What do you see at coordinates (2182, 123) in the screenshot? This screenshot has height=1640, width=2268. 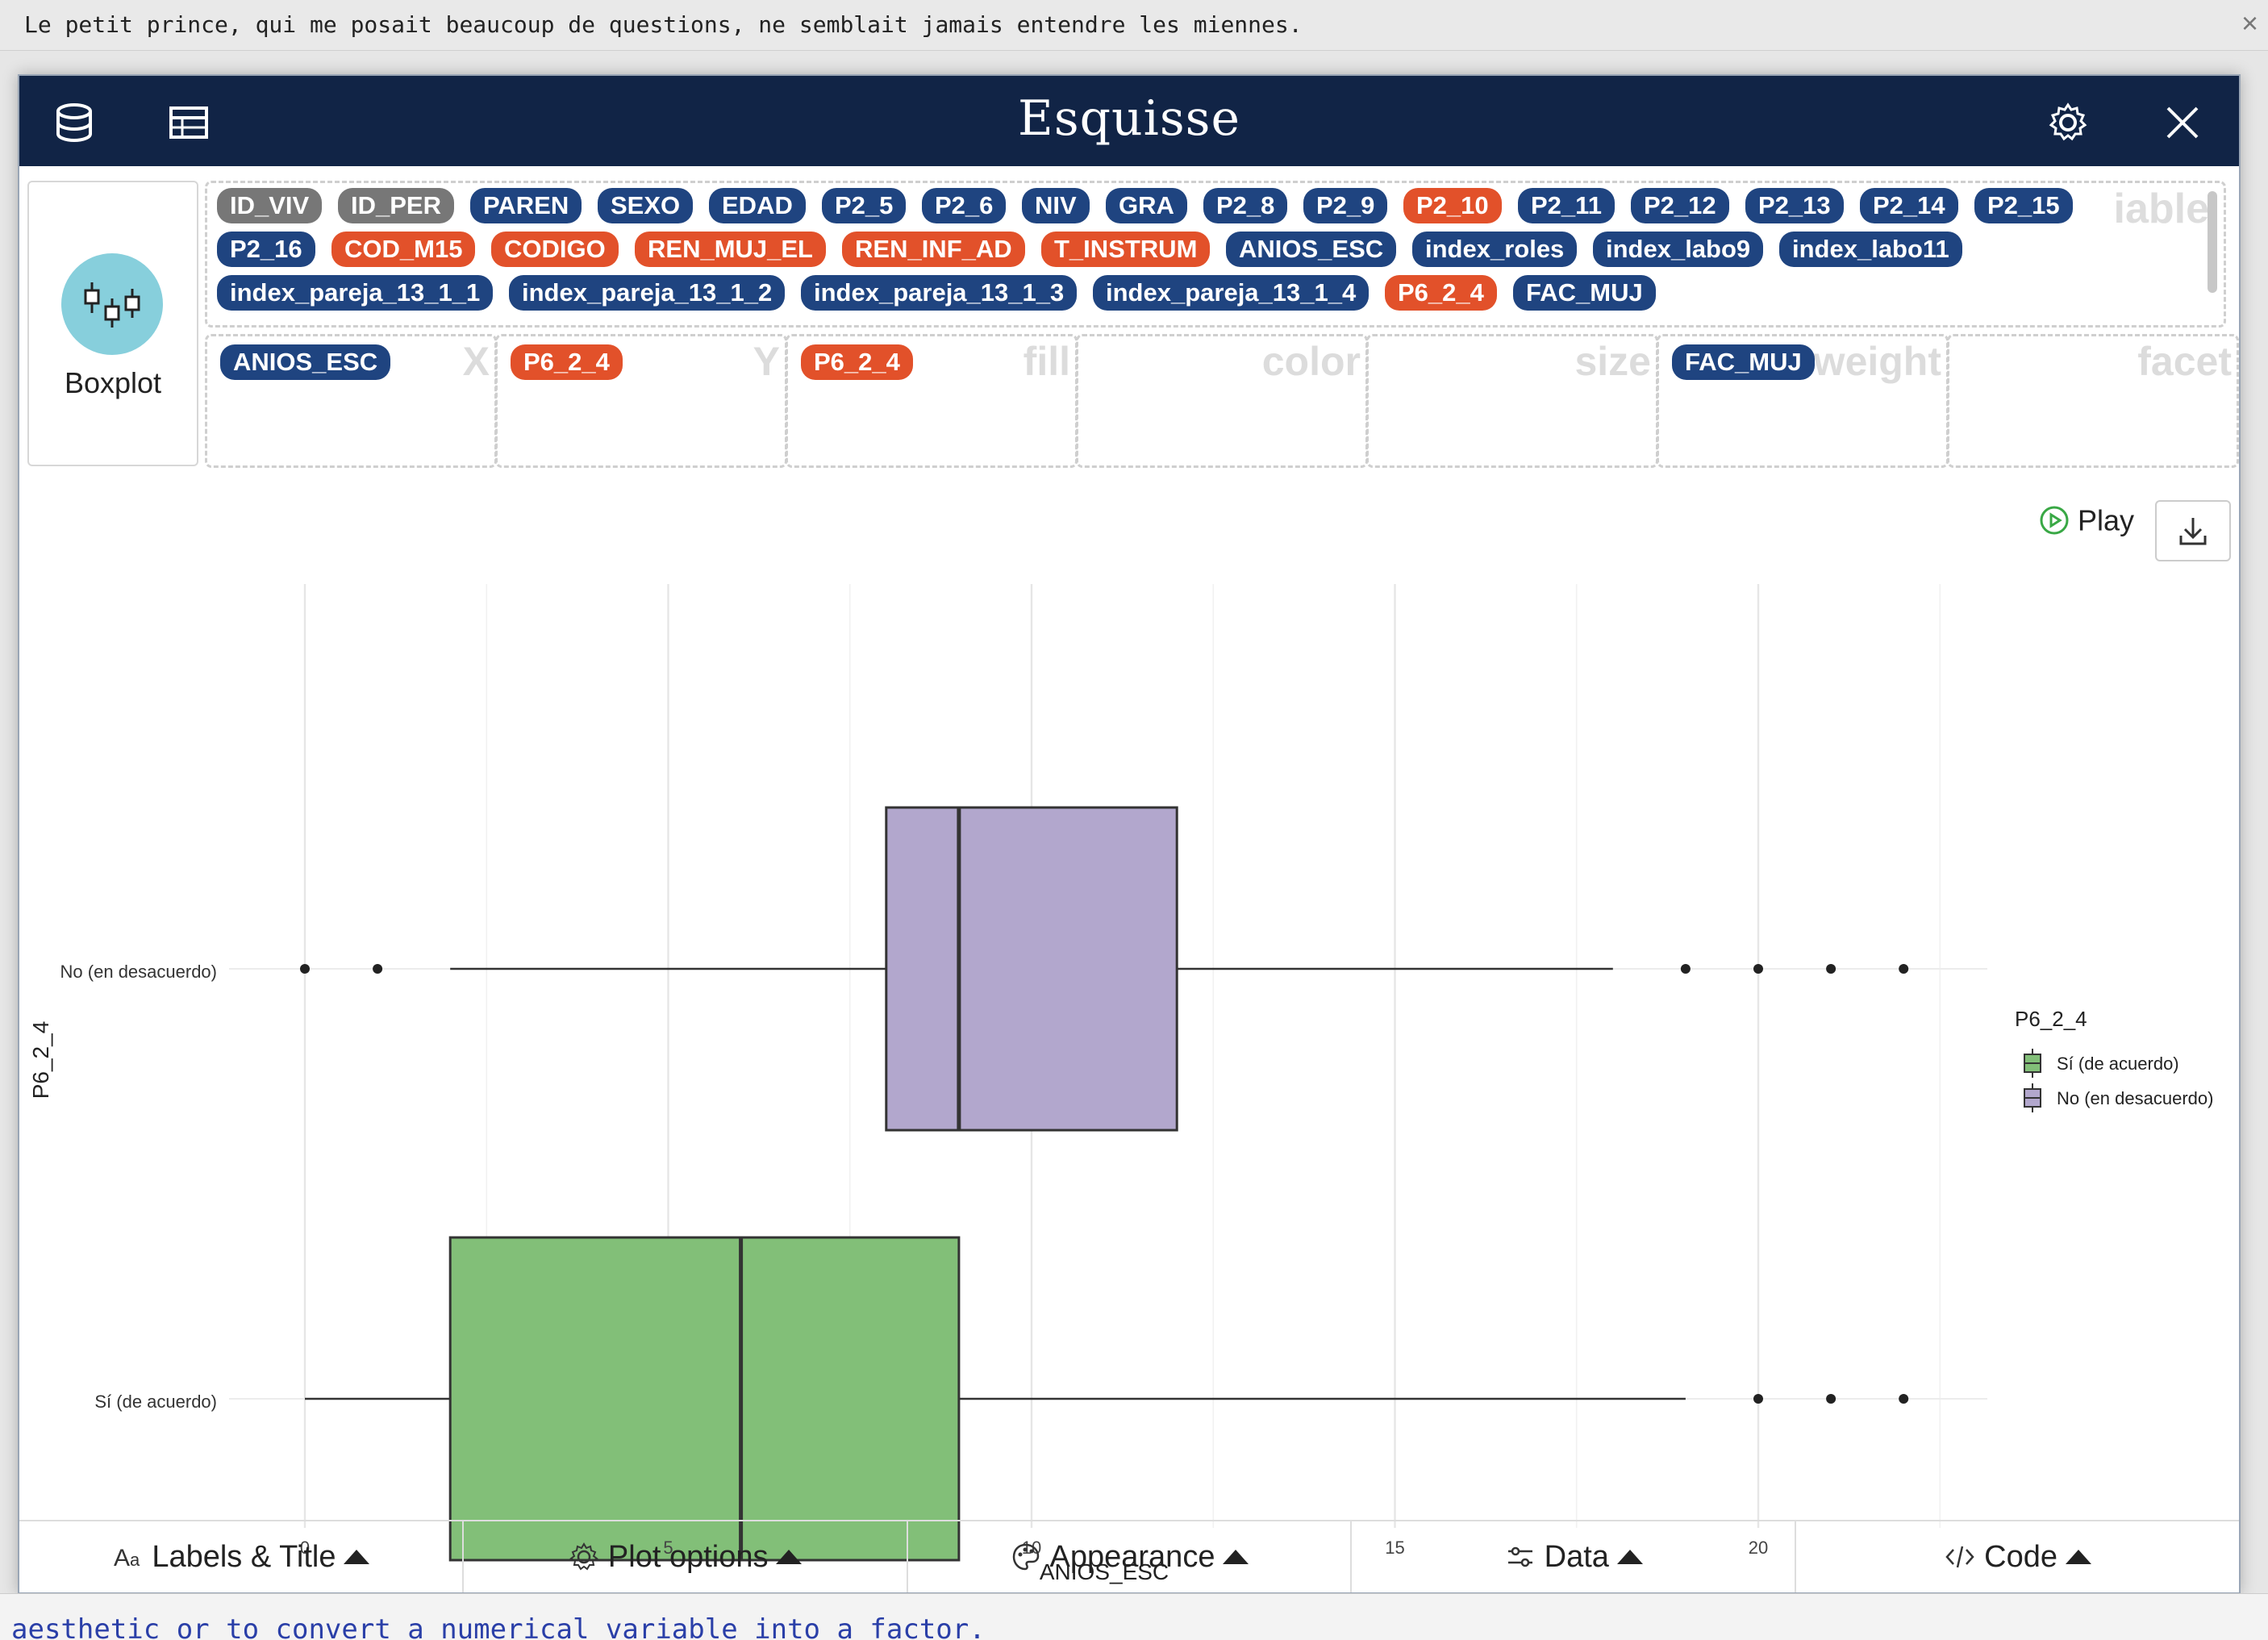 I see `close-icon` at bounding box center [2182, 123].